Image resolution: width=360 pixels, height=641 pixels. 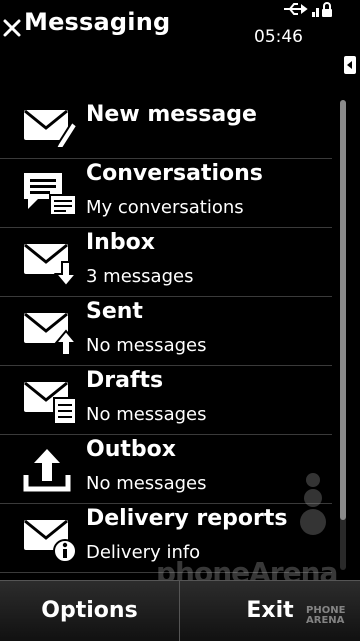 I want to click on item-label: Conversations, so click(x=174, y=173).